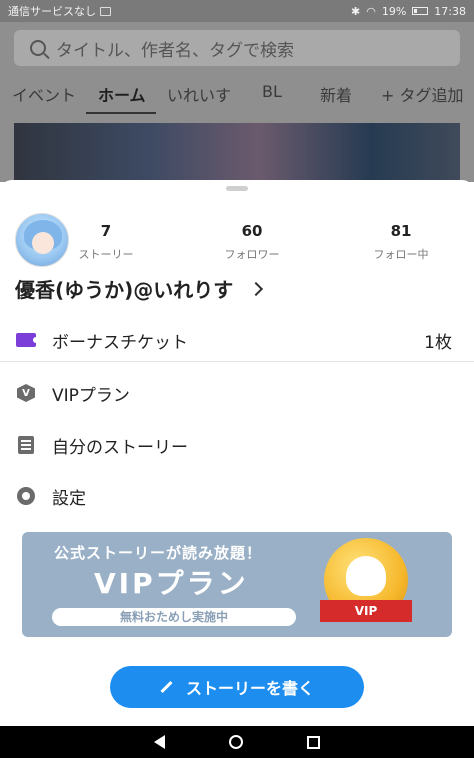 The image size is (474, 758). Describe the element at coordinates (237, 11) in the screenshot. I see `status-bar: 通信サービスなし ✱ ◠ 19% 17:38` at that location.